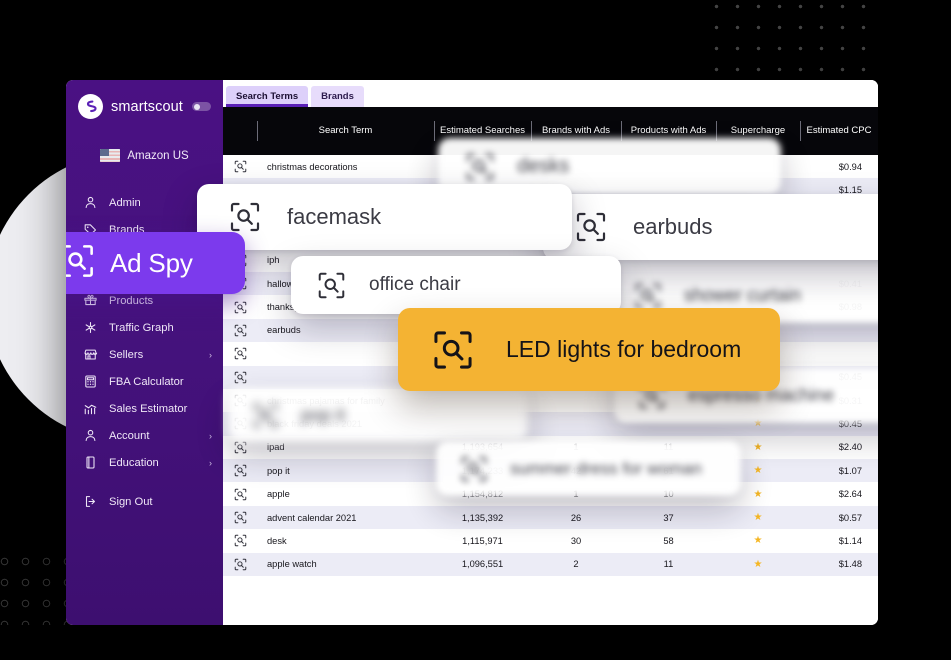 The image size is (951, 660). What do you see at coordinates (90, 408) in the screenshot?
I see `bar-chart-icon` at bounding box center [90, 408].